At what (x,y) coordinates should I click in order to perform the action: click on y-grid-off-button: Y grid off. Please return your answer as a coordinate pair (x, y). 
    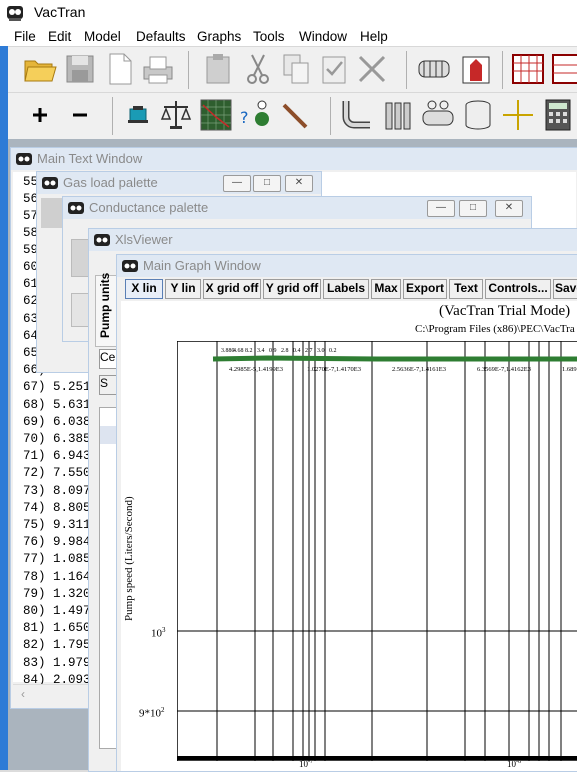
    Looking at the image, I should click on (292, 289).